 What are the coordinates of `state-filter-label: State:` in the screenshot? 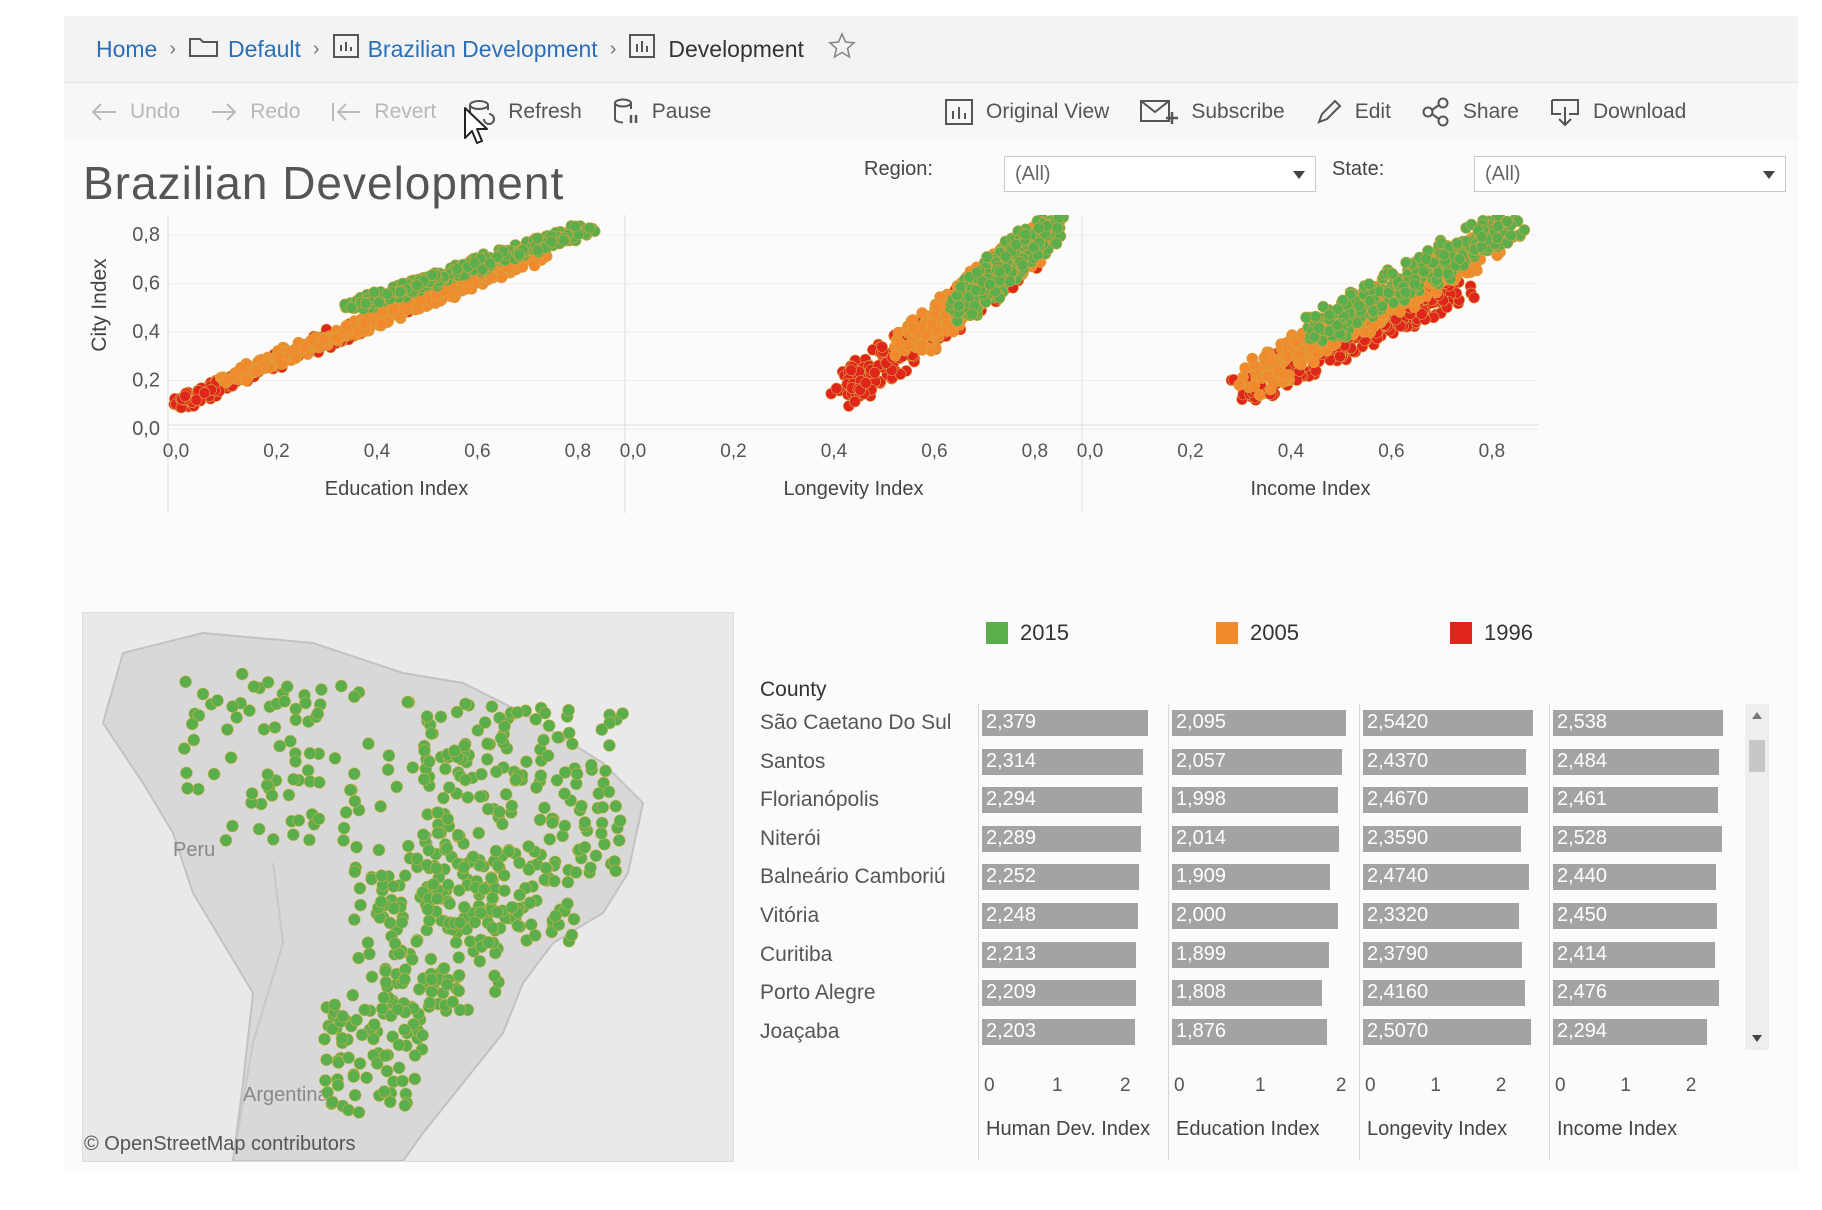 It's located at (1358, 169).